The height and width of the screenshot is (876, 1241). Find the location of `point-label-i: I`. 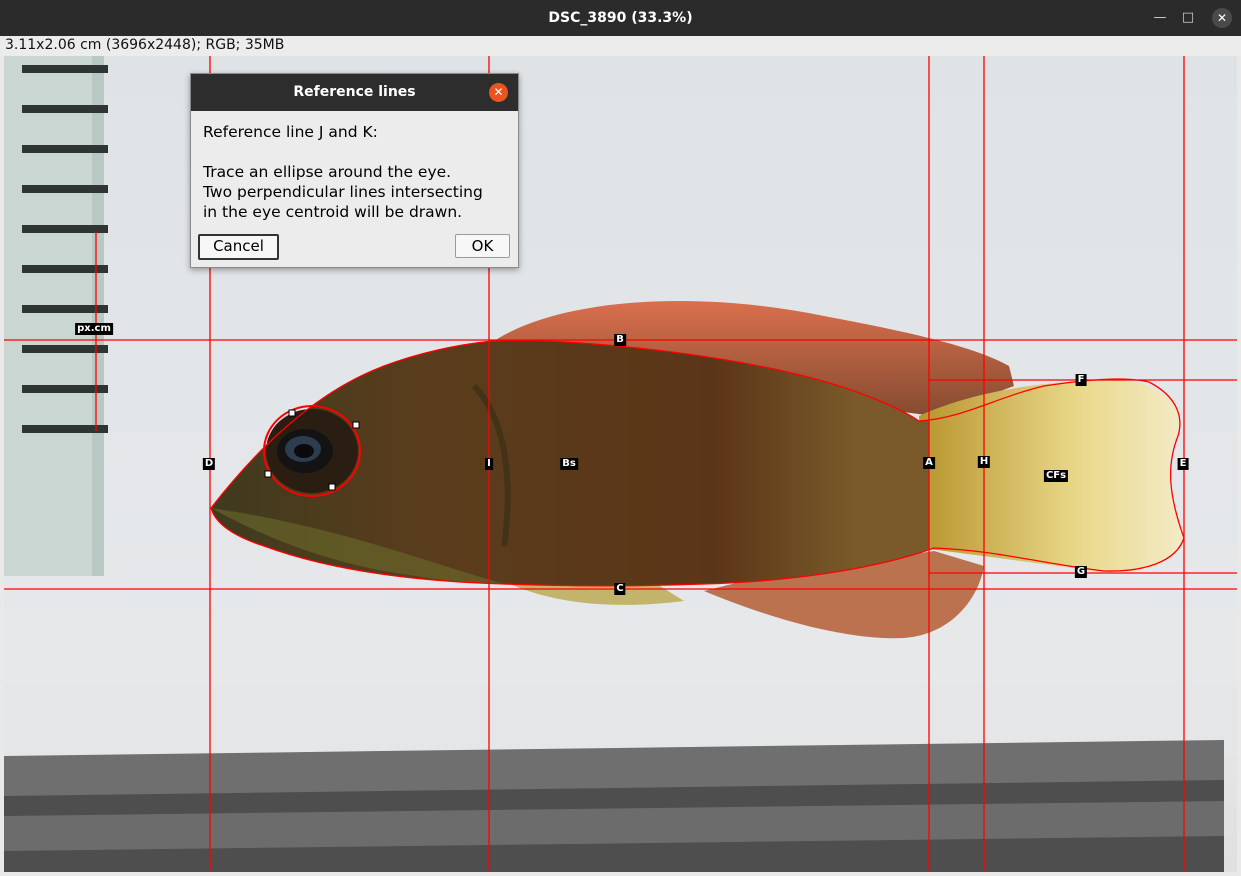

point-label-i: I is located at coordinates (489, 464).